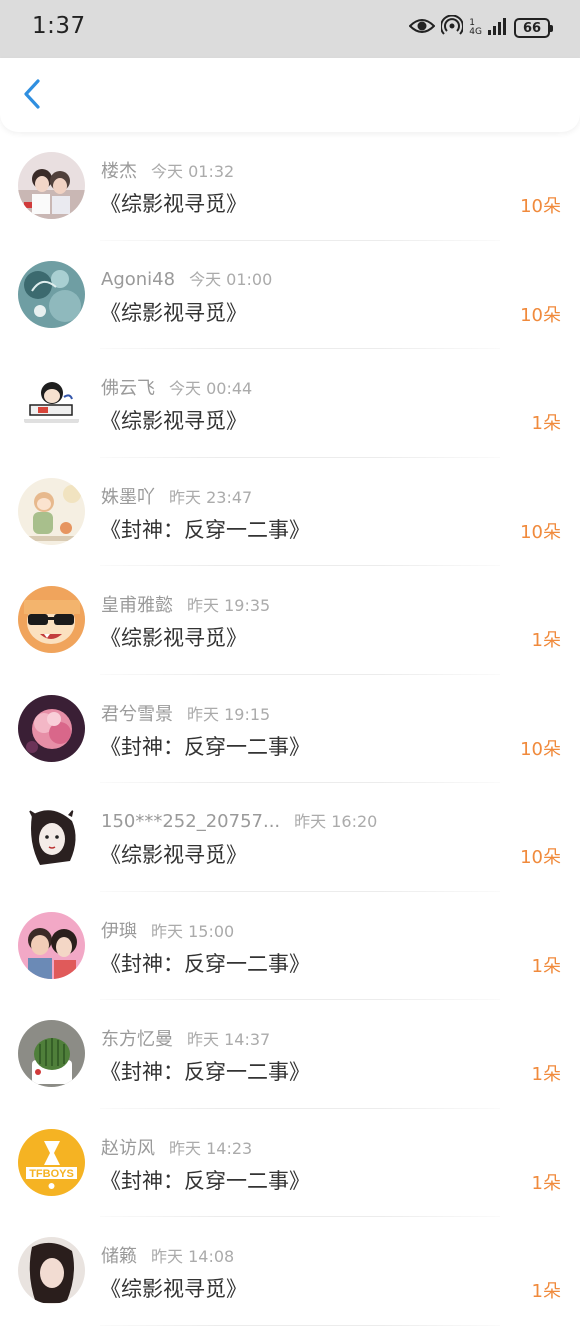 Image resolution: width=580 pixels, height=1326 pixels. I want to click on status-bar: 1:37 1 4G 66, so click(290, 29).